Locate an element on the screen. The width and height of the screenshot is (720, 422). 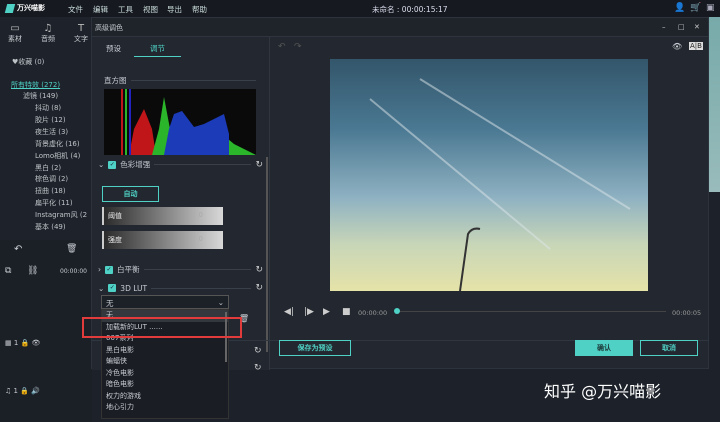
effect-item: 基本 (49) is located at coordinates (50, 227).